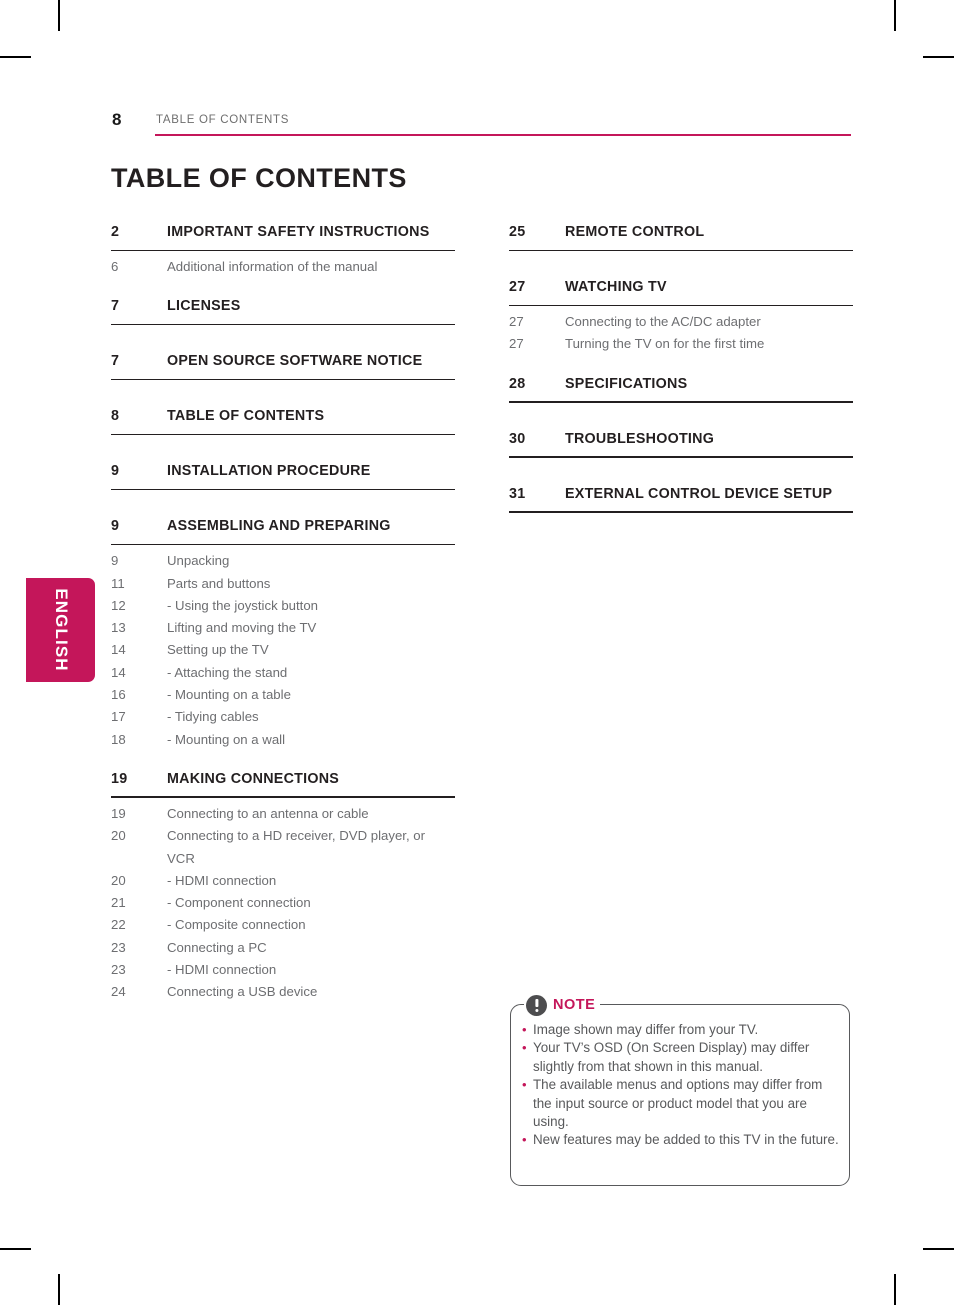  I want to click on toc-section-page: 31, so click(517, 493).